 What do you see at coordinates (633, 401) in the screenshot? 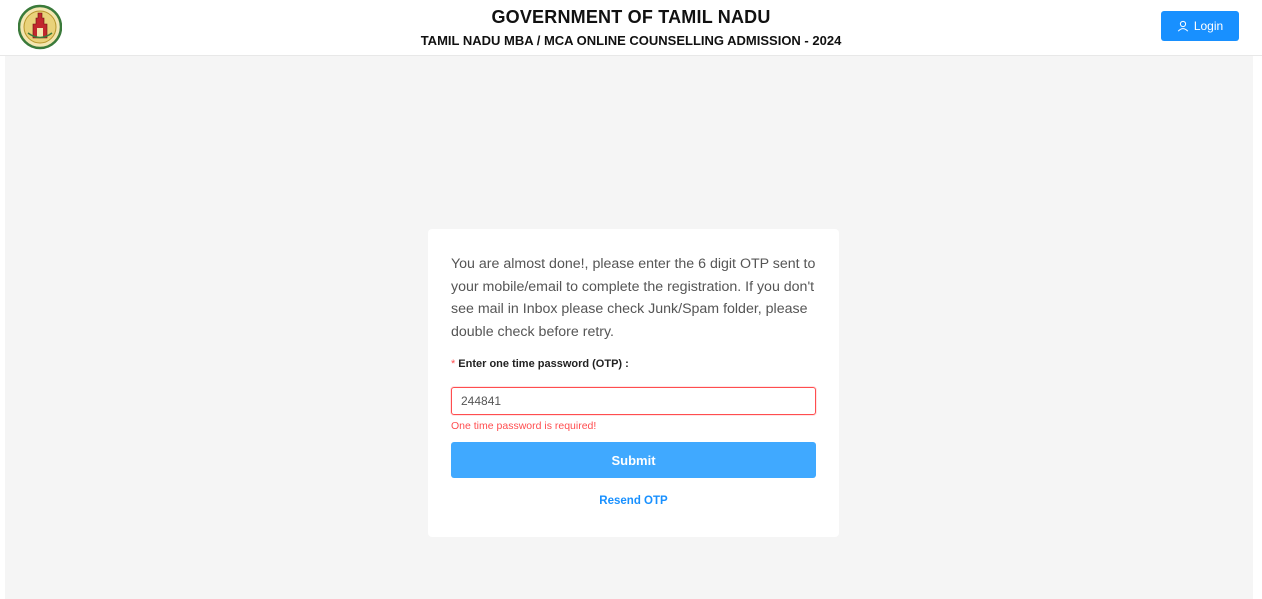
I see `otp-input` at bounding box center [633, 401].